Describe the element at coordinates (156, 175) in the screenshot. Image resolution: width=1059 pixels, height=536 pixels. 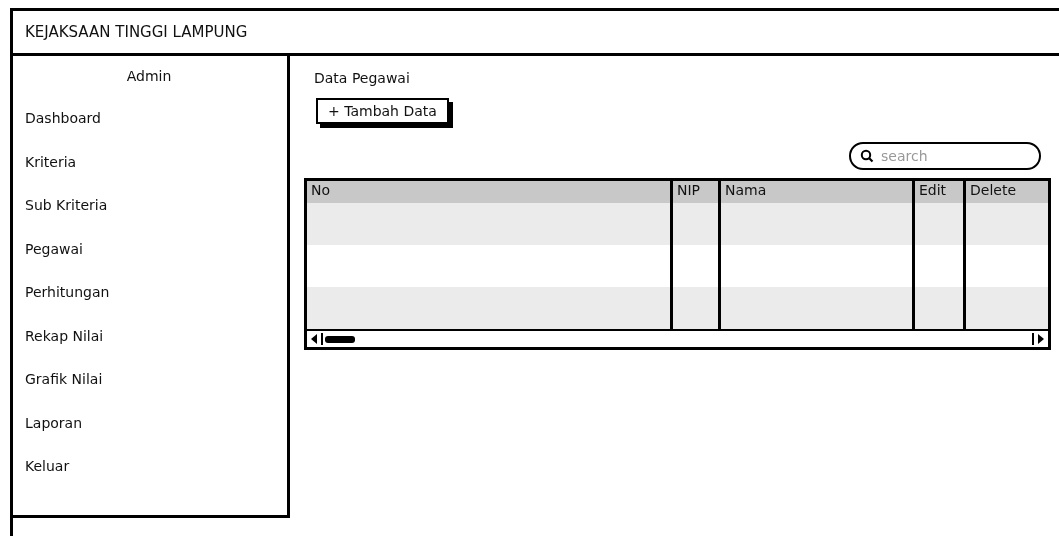
I see `sidebar-item: Kriteria` at that location.